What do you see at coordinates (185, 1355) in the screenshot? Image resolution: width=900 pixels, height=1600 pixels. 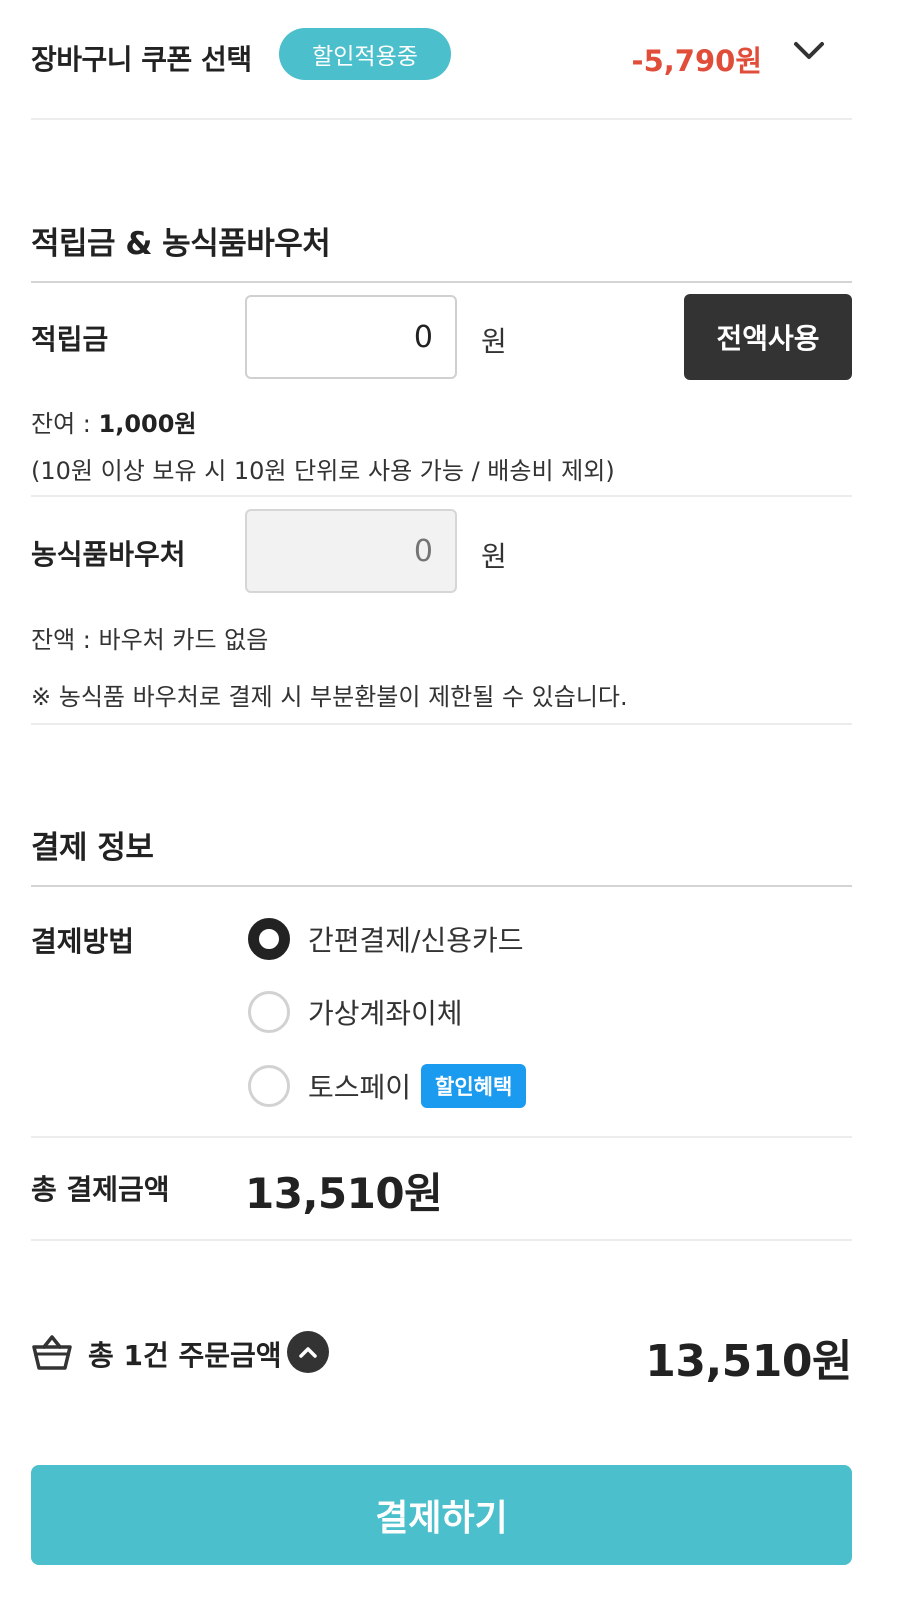 I see `order-count-label: 총 1건 주문금액` at bounding box center [185, 1355].